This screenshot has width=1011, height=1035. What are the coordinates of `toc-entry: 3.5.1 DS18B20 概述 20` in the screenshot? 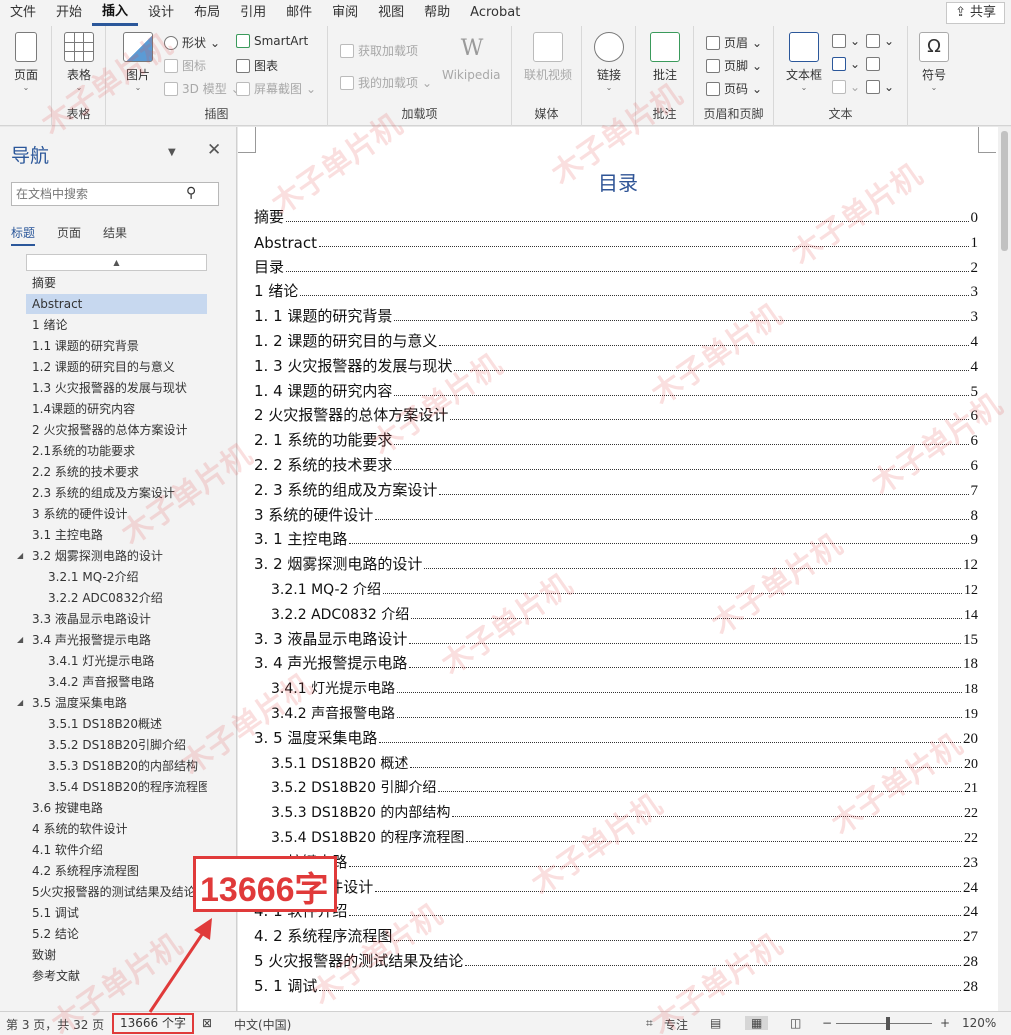 It's located at (624, 761).